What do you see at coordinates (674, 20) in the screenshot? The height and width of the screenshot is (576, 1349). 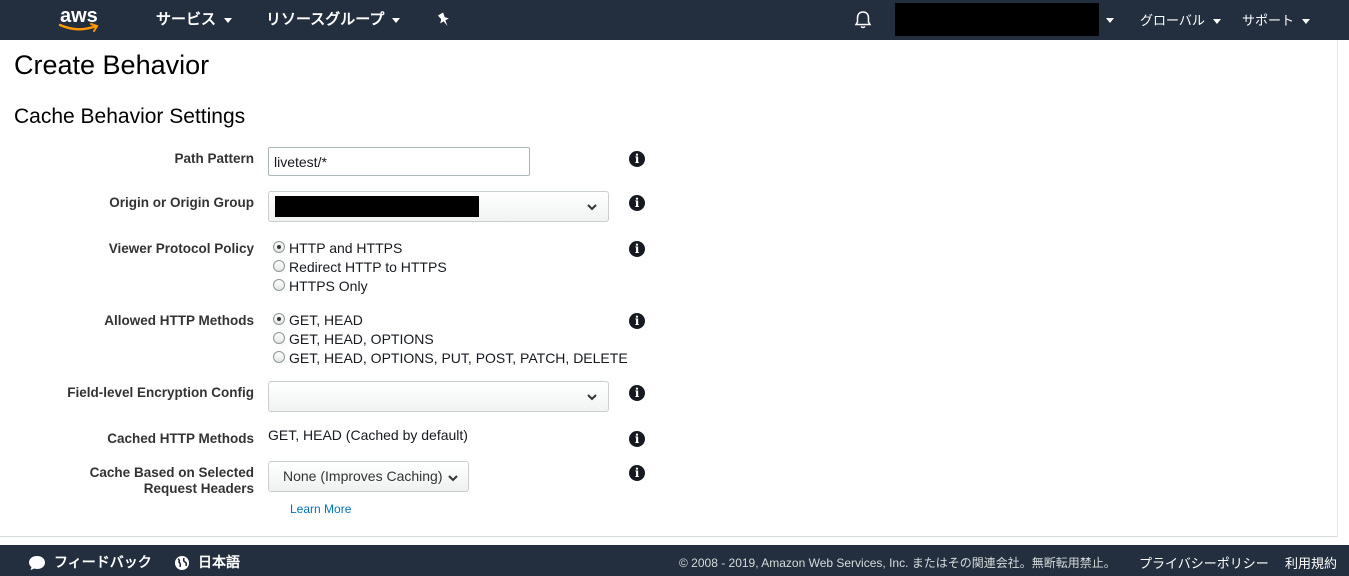 I see `top-navigation-bar: aws サービス リソースグループ グローバル サポート` at bounding box center [674, 20].